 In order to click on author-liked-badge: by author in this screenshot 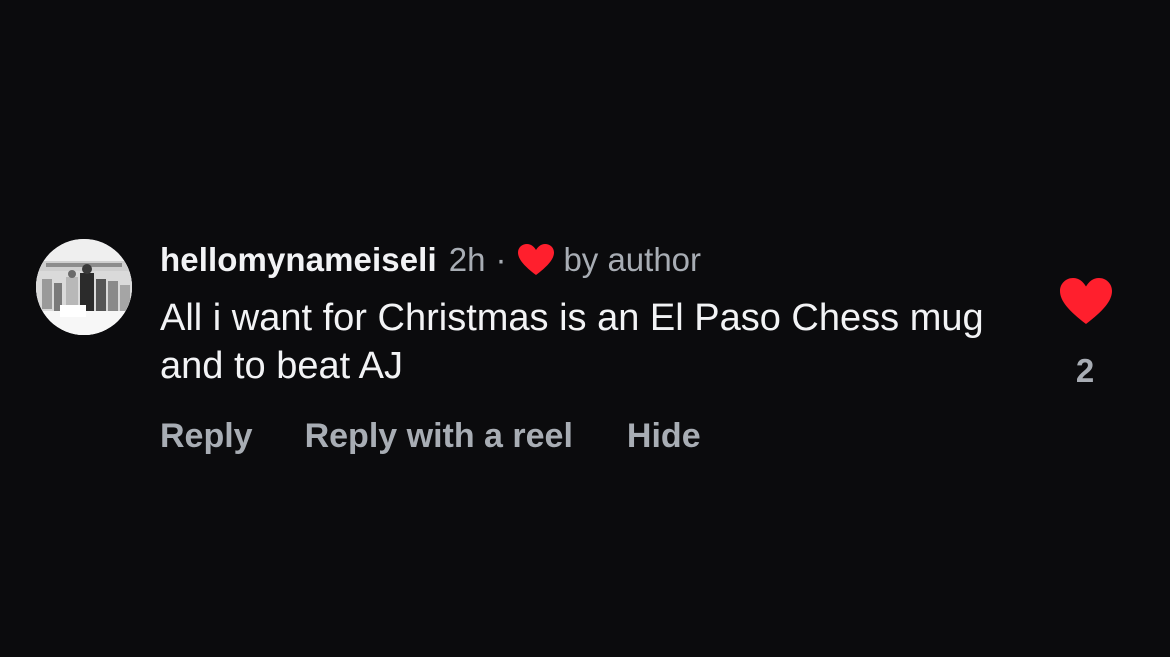, I will do `click(632, 259)`.